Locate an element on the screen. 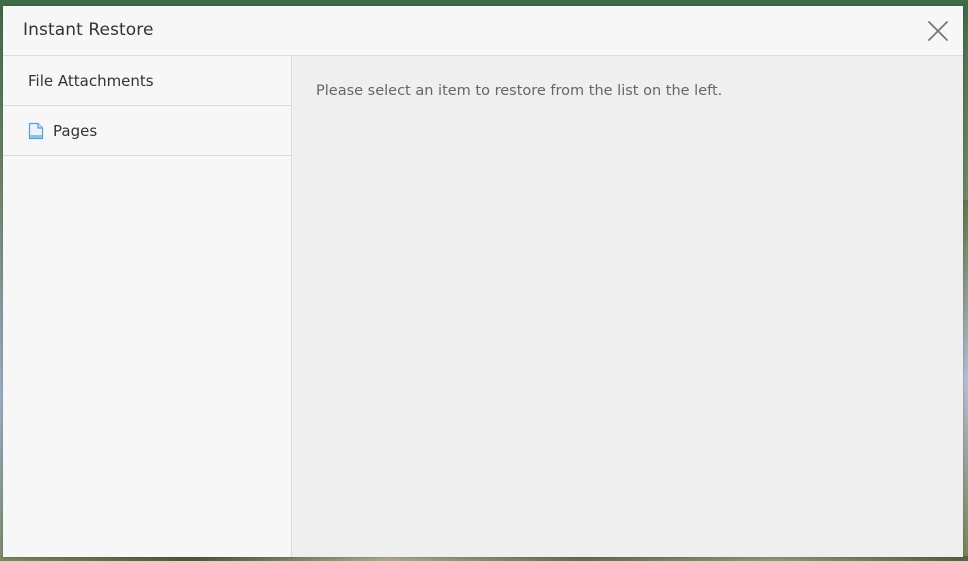 Image resolution: width=968 pixels, height=561 pixels. sidebar-item-file-attachments: File Attachments is located at coordinates (147, 81).